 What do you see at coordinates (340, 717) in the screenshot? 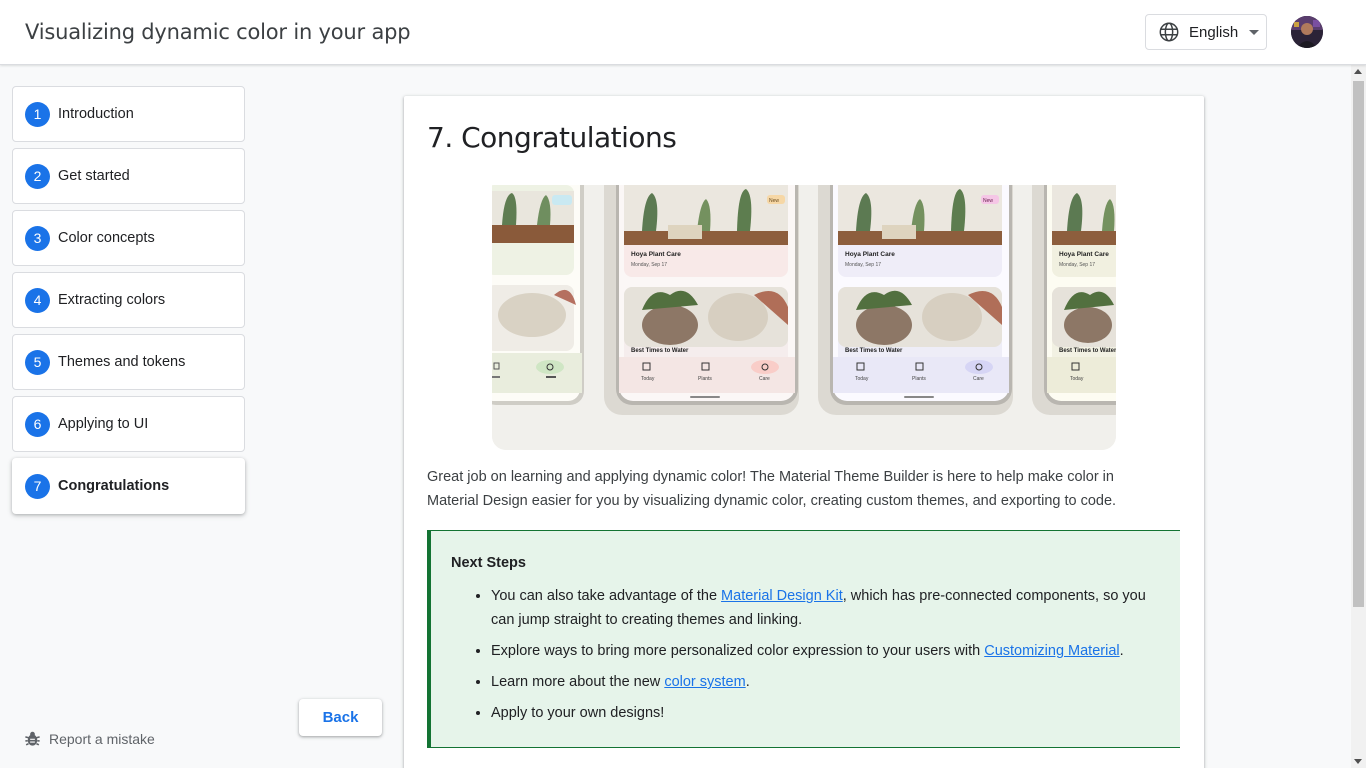
I see `back-button: Back` at bounding box center [340, 717].